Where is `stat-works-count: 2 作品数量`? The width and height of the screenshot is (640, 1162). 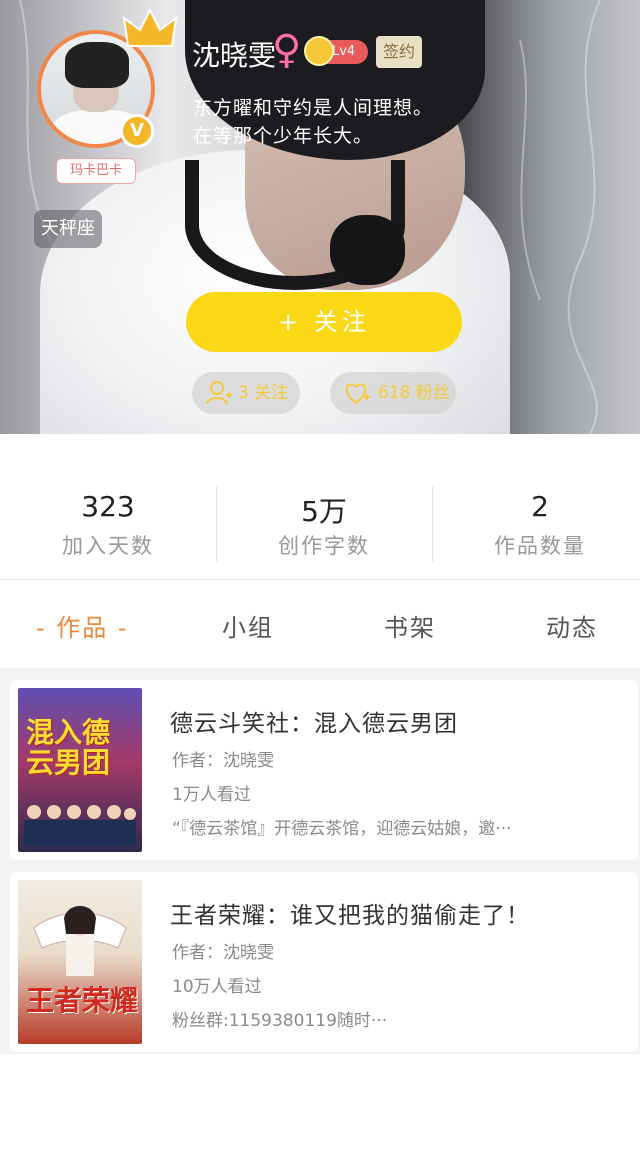
stat-works-count: 2 作品数量 is located at coordinates (536, 525).